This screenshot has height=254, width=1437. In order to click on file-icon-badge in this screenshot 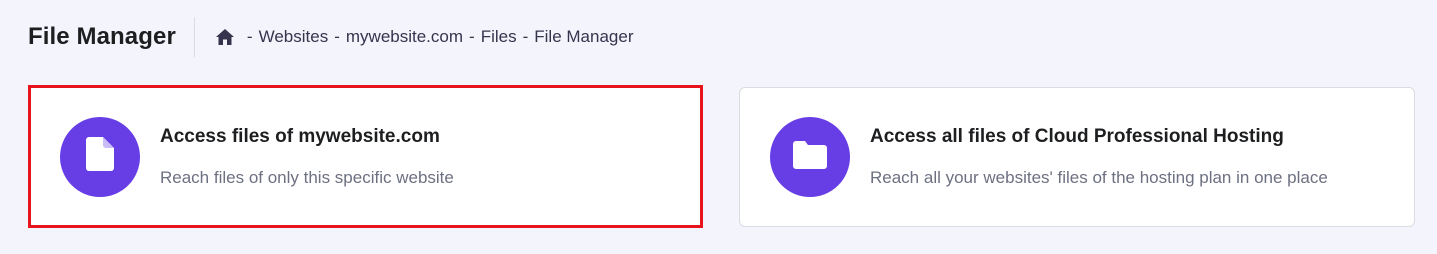, I will do `click(100, 156)`.